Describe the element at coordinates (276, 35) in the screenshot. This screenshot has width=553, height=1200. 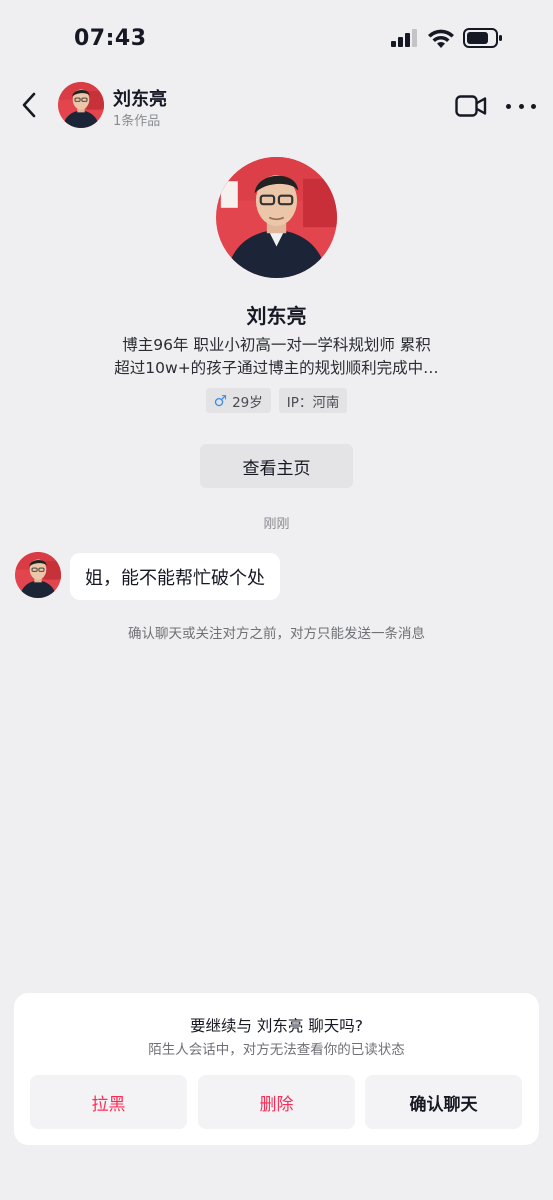
I see `status-bar: 07:43` at that location.